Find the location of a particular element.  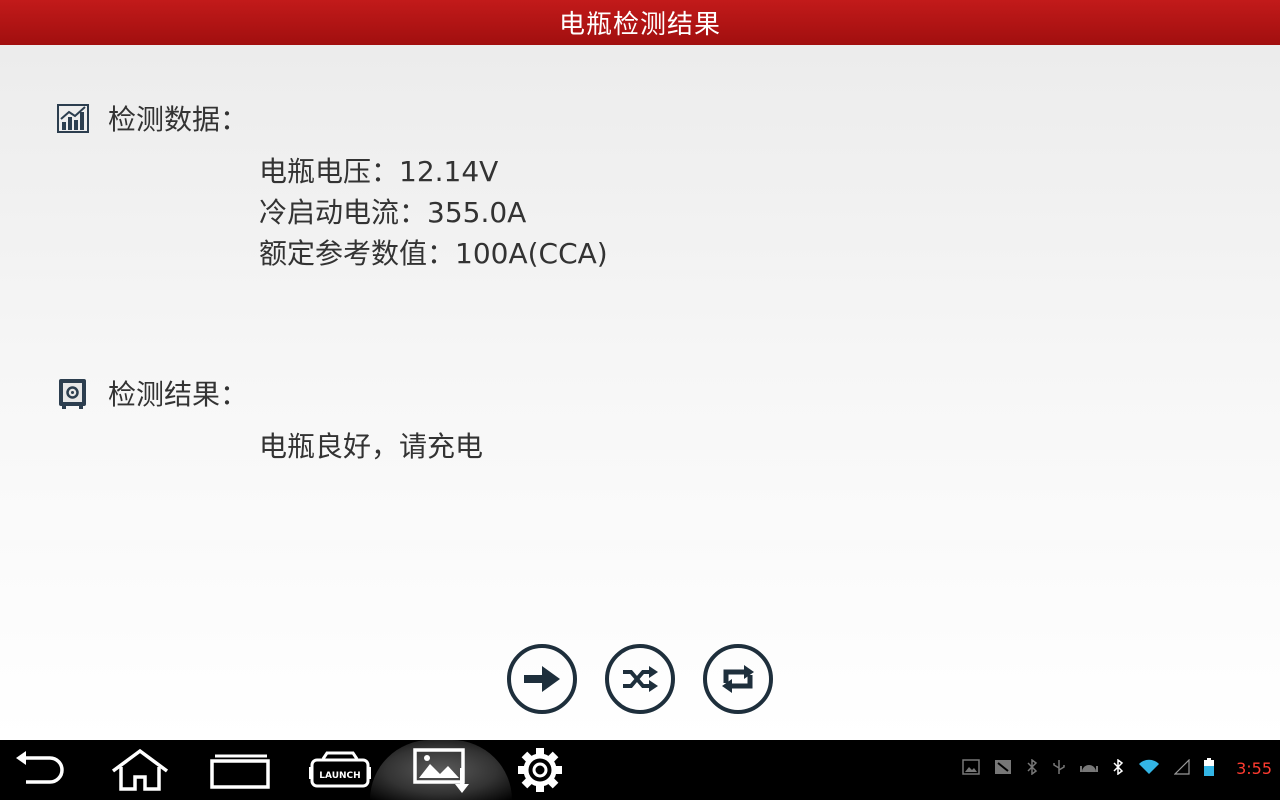

usb-icon is located at coordinates (1059, 767).